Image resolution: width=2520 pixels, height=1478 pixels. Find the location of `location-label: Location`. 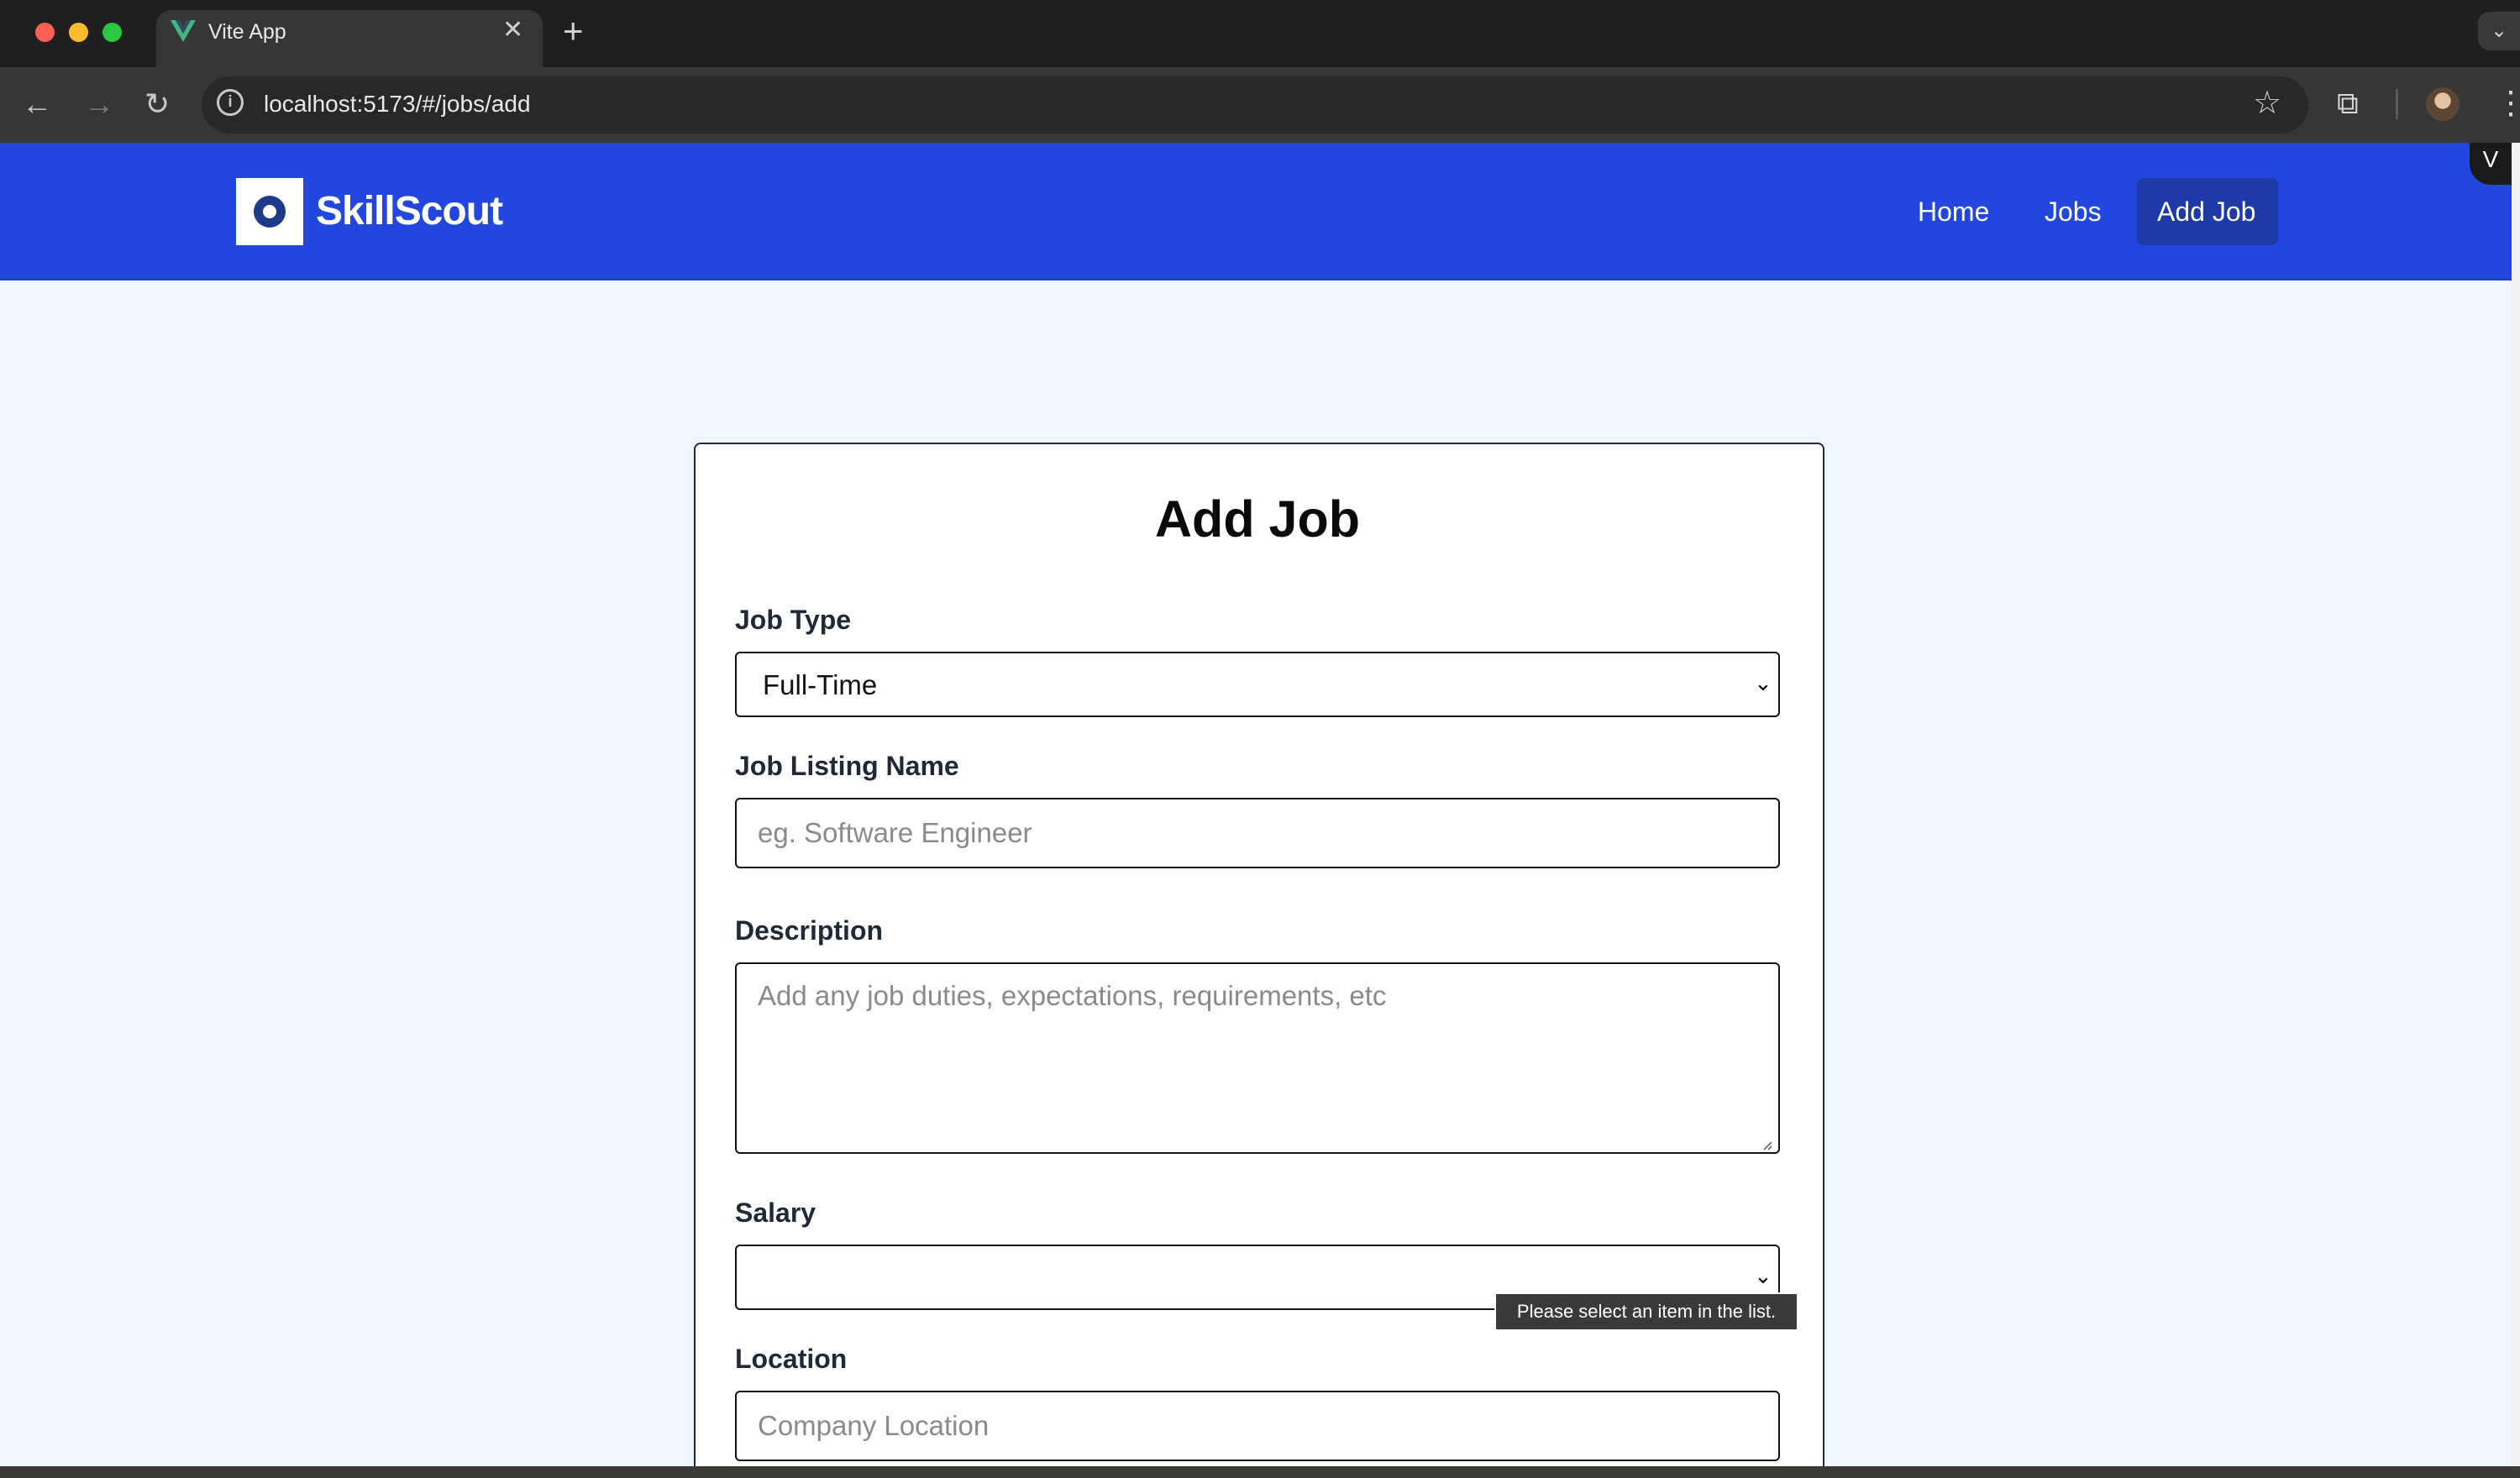

location-label: Location is located at coordinates (791, 1359).